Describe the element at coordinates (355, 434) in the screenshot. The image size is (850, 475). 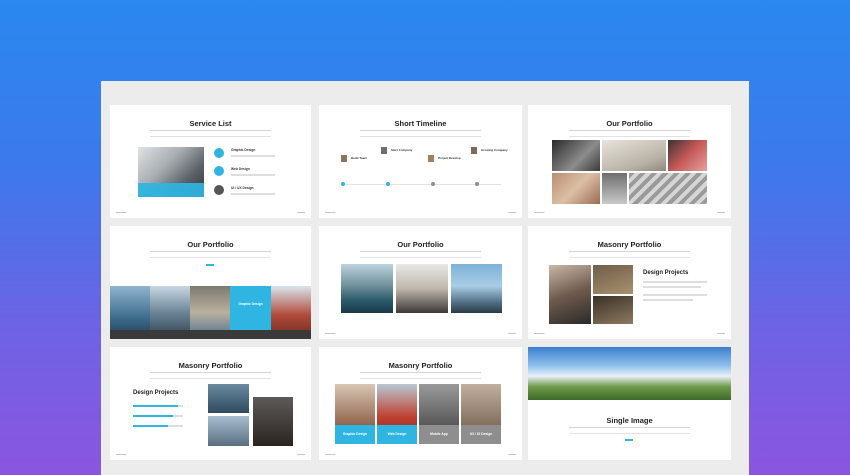
I see `tile-caption: Graphic Design` at that location.